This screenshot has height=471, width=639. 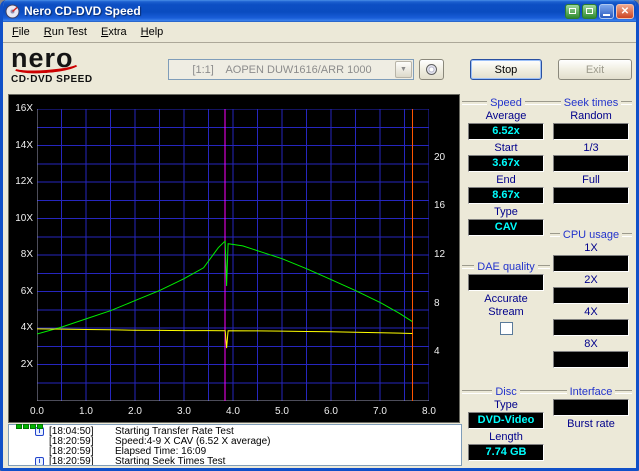 I want to click on disc-panel: Disc Type DVD-Video Length 7.74 GB, so click(x=506, y=424).